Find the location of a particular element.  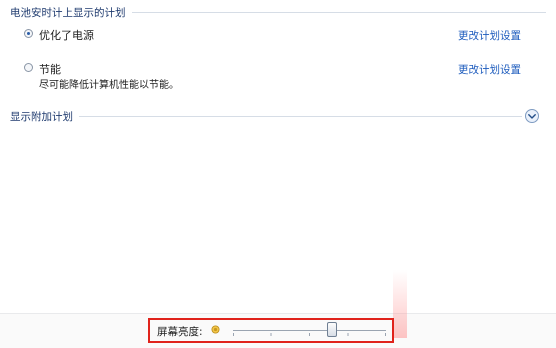

change-plan-settings-link-balanced: 更改计划设置 is located at coordinates (489, 35).